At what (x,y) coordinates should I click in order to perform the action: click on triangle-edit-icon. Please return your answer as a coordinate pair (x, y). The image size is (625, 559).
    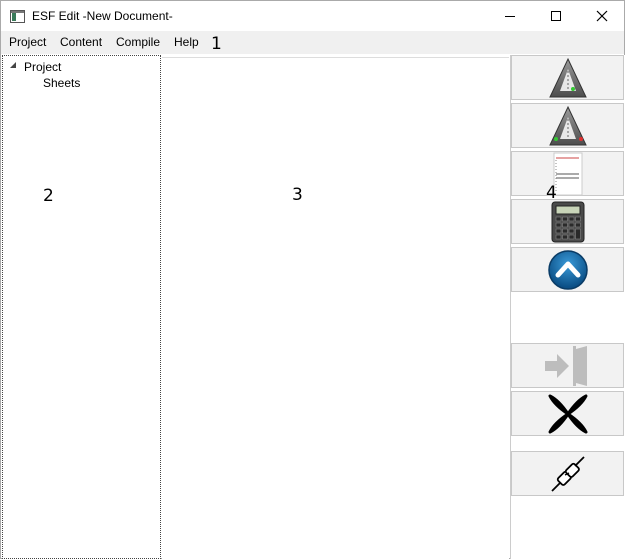
    Looking at the image, I should click on (567, 125).